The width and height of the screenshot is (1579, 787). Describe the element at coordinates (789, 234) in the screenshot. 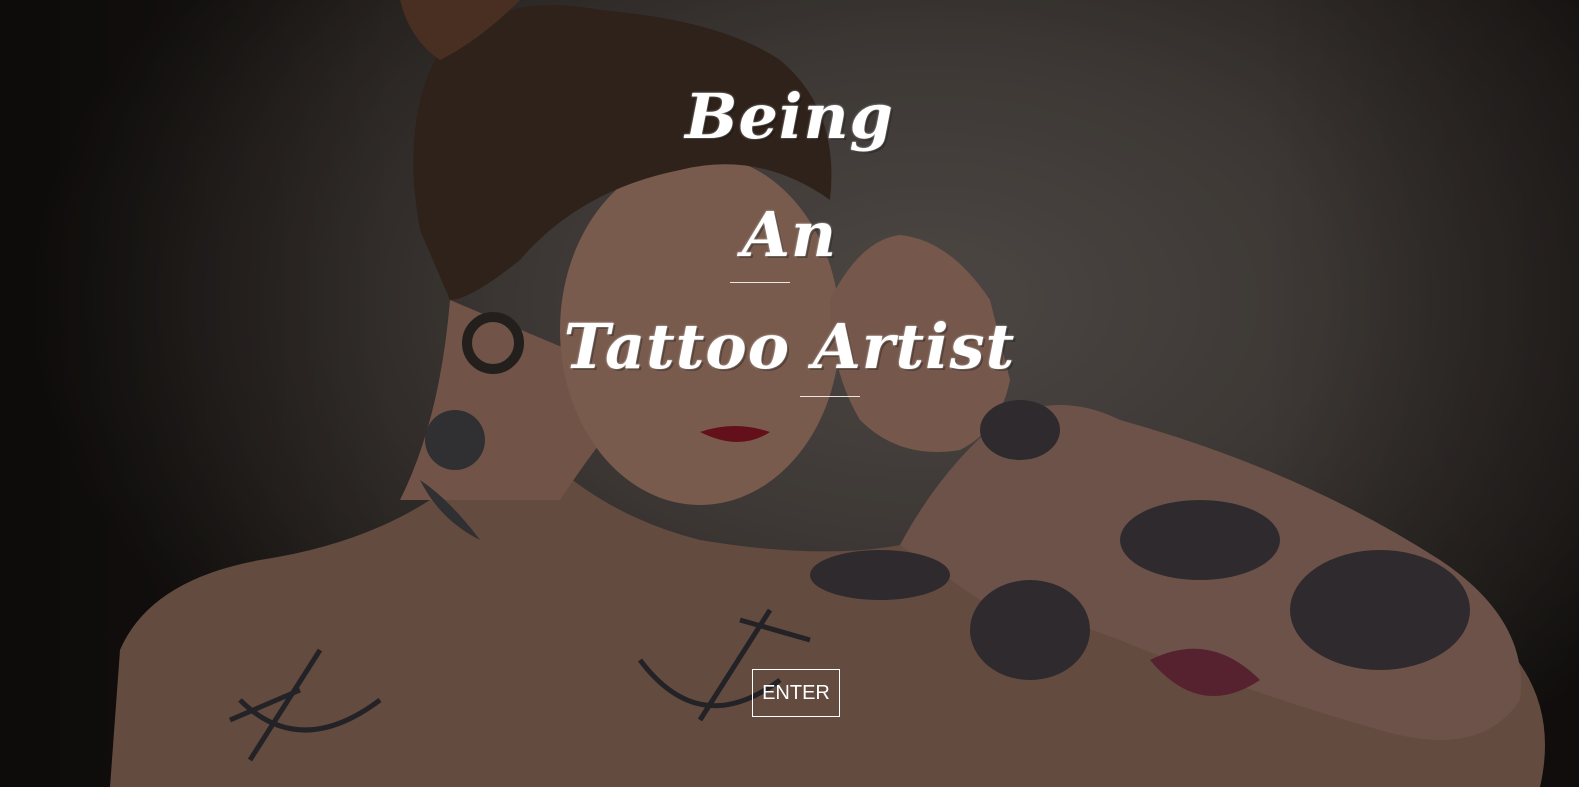

I see `title-line-an: An` at that location.